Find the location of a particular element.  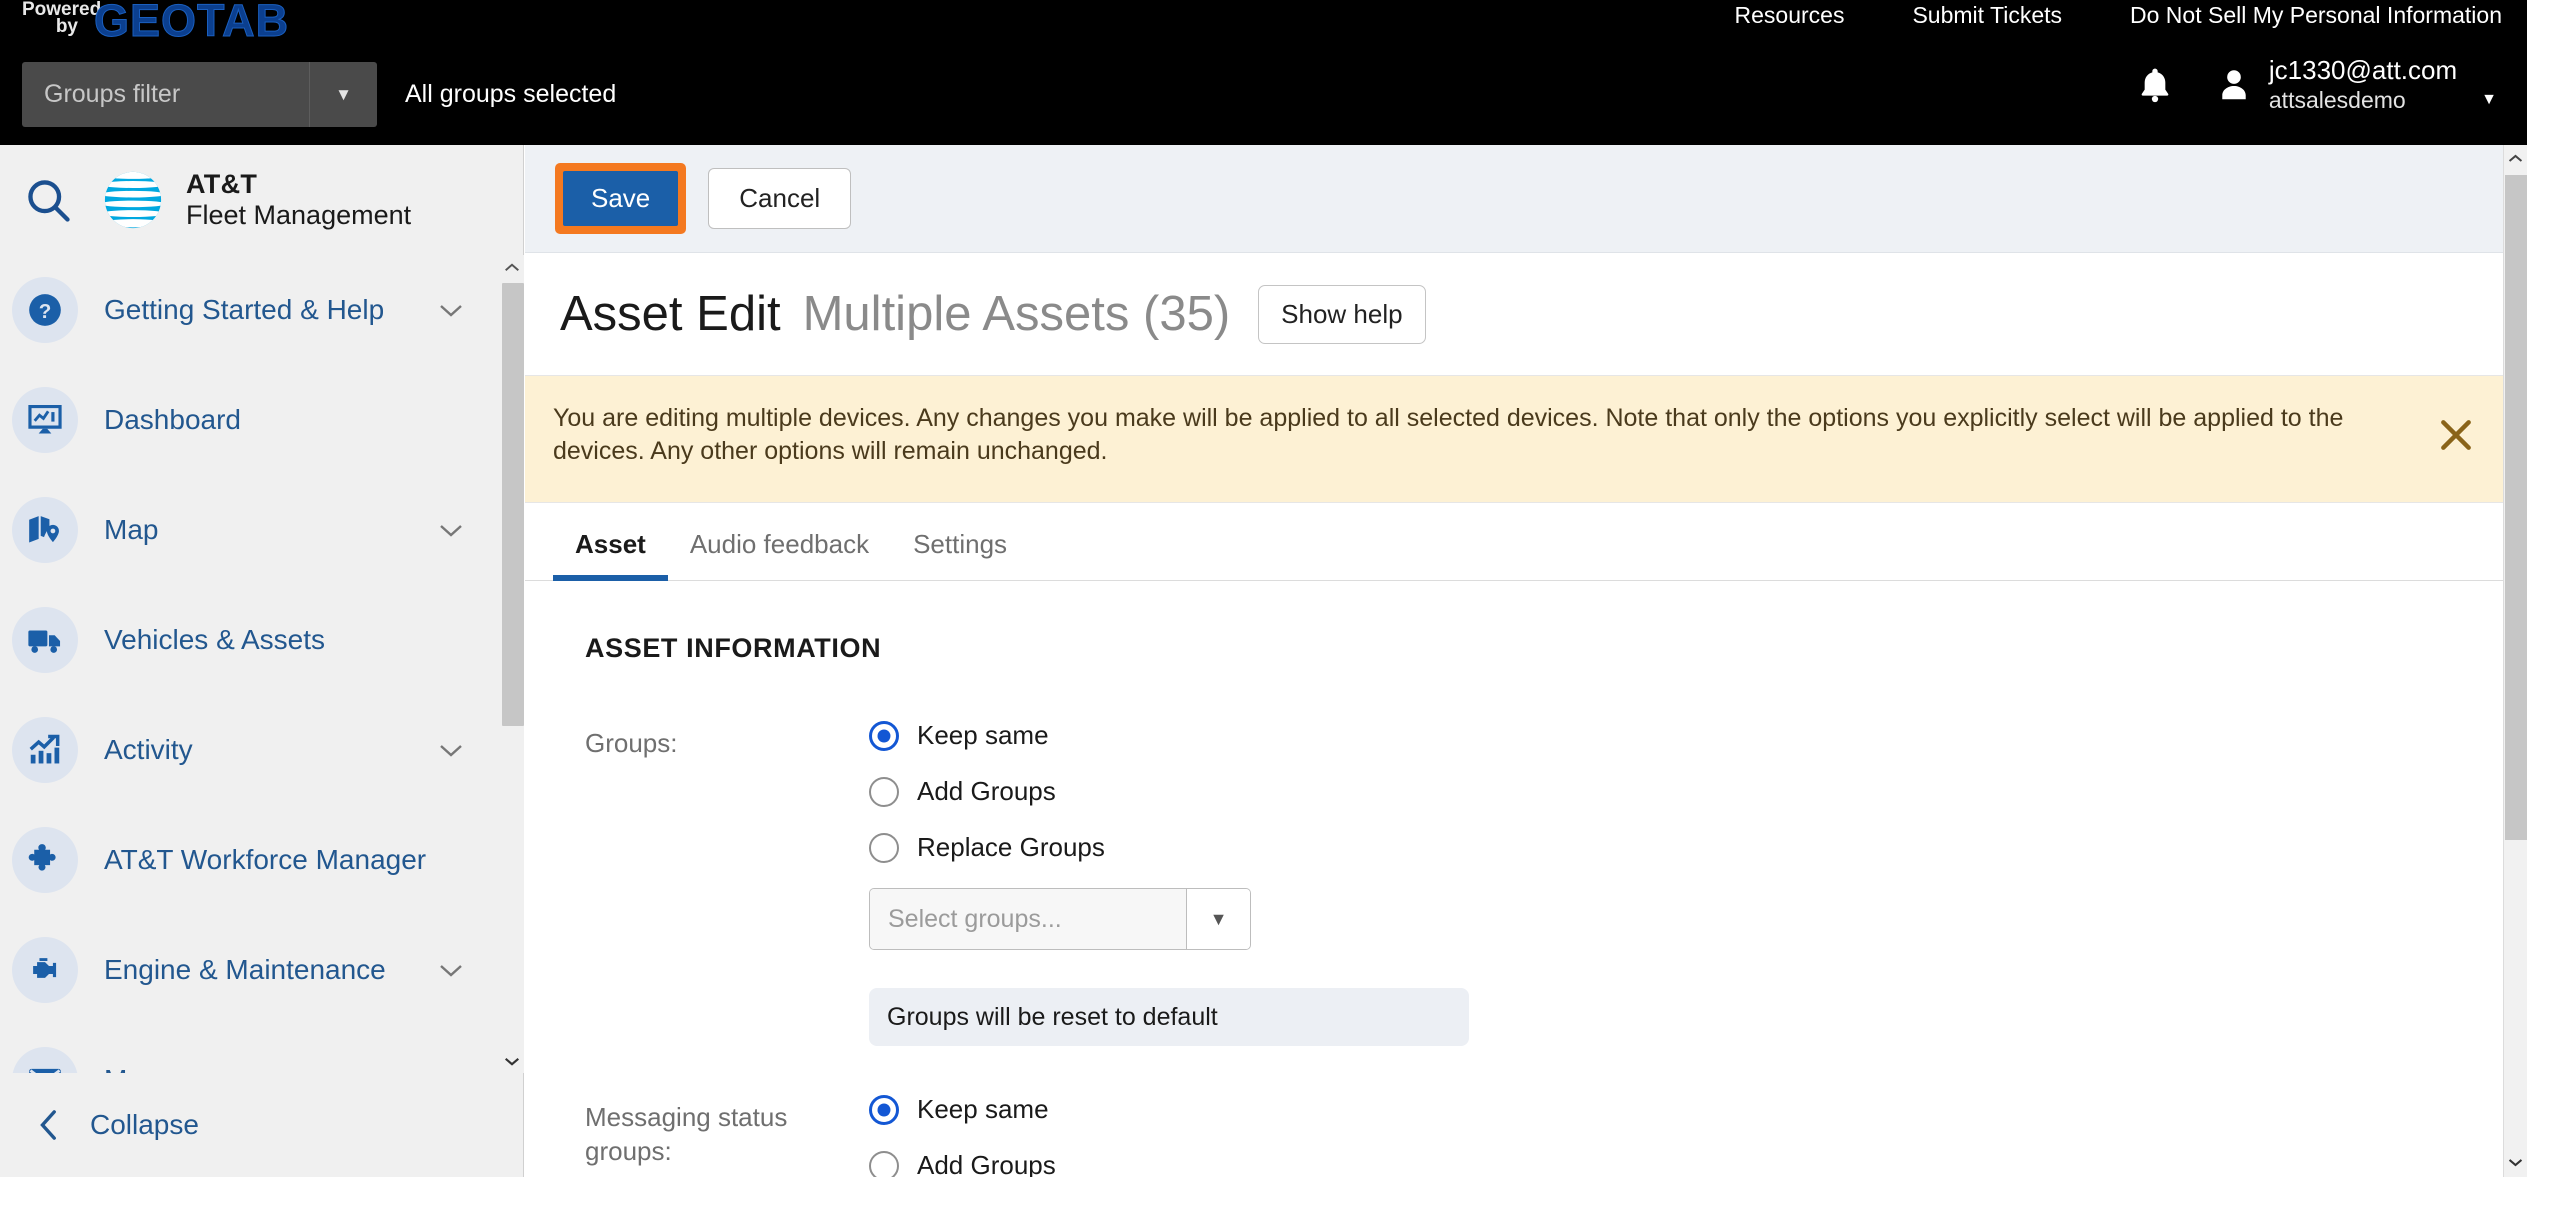

nav-link-do-not-sell: Do Not Sell My Personal Information is located at coordinates (2316, 15).